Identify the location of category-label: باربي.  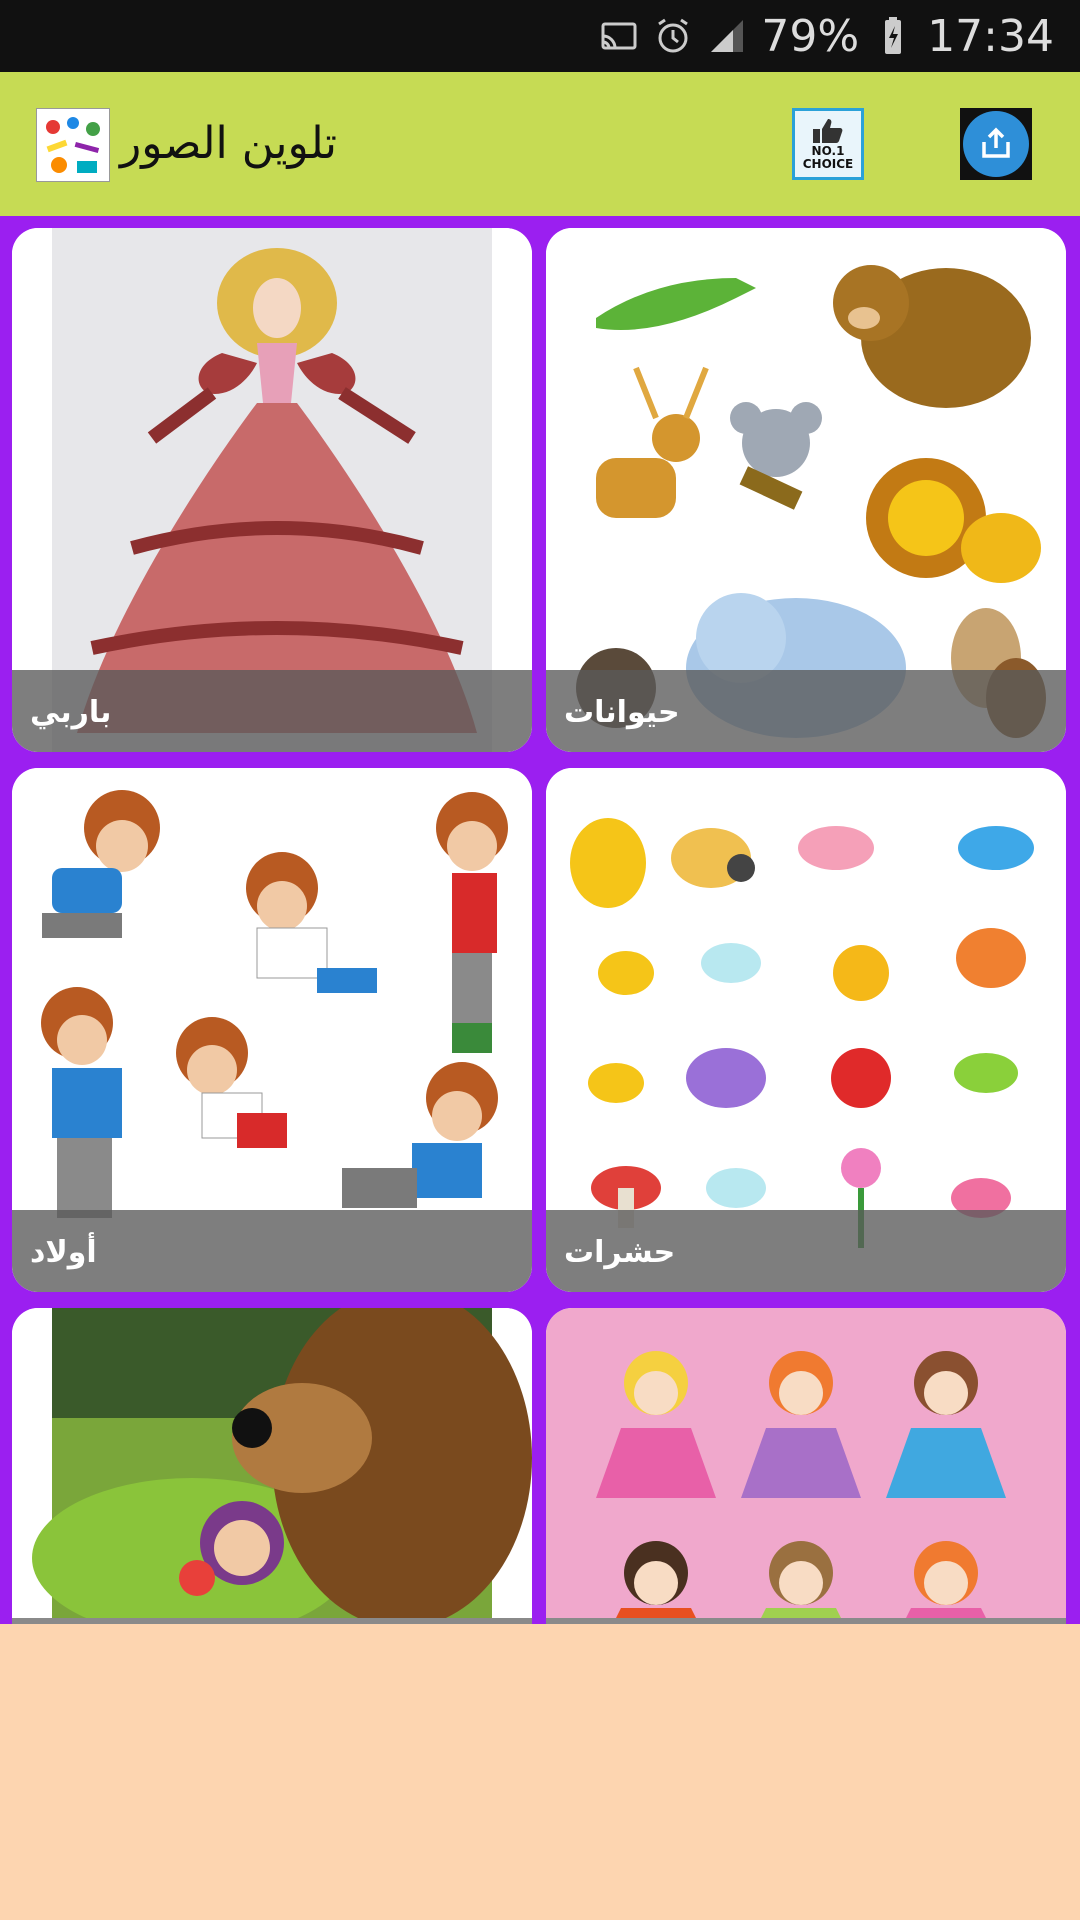
(71, 712).